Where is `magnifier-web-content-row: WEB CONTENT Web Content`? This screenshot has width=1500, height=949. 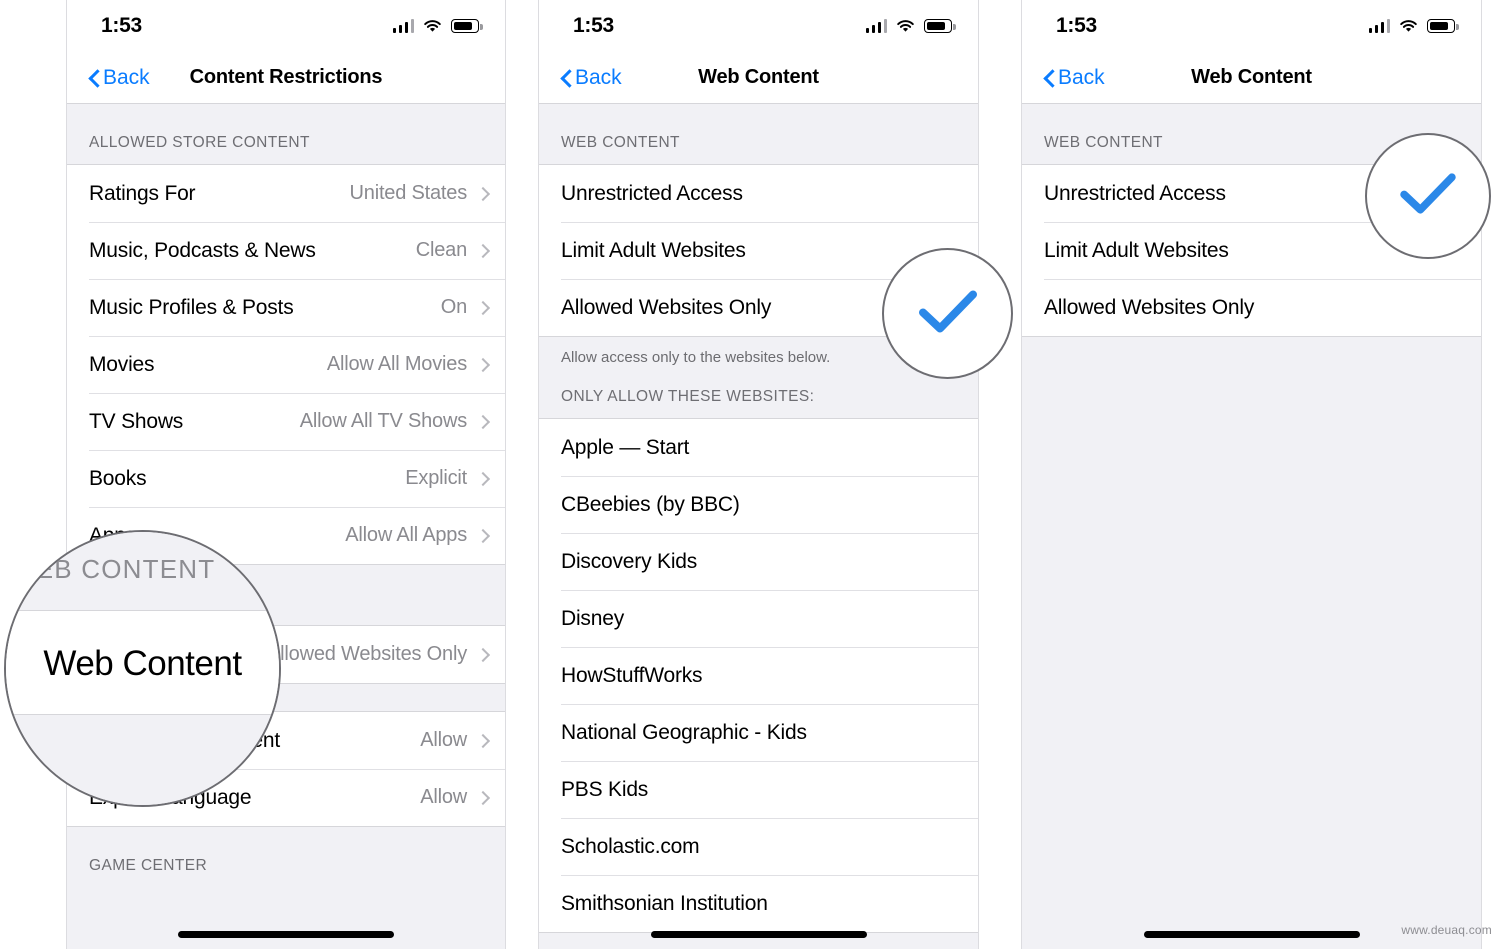 magnifier-web-content-row: WEB CONTENT Web Content is located at coordinates (142, 668).